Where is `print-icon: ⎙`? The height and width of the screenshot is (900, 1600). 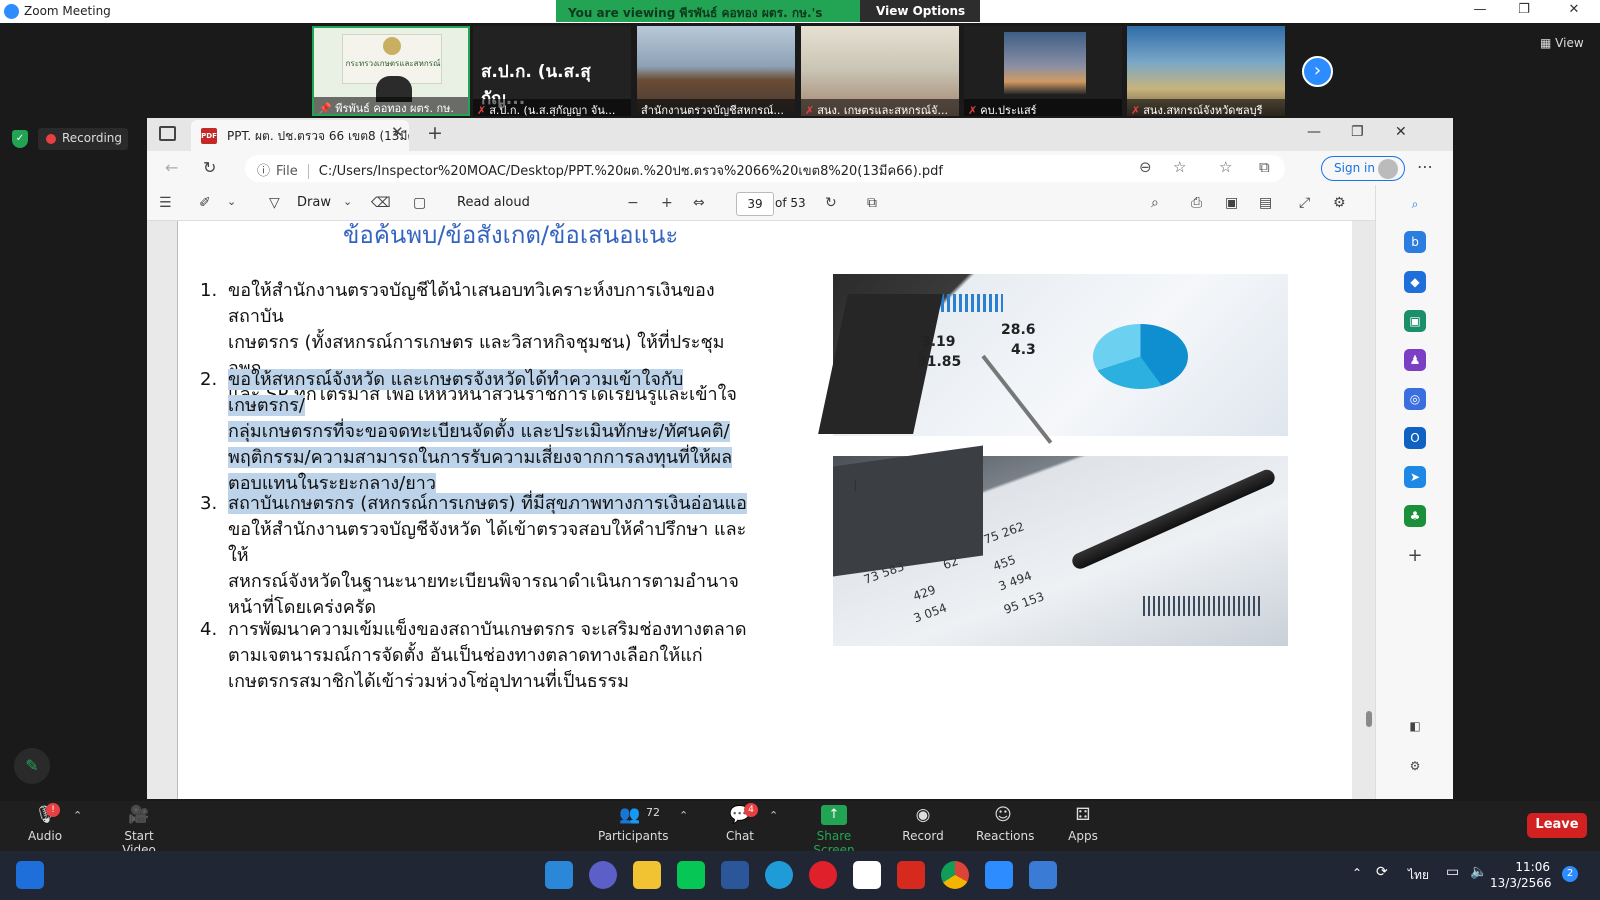
print-icon: ⎙ is located at coordinates (1196, 203).